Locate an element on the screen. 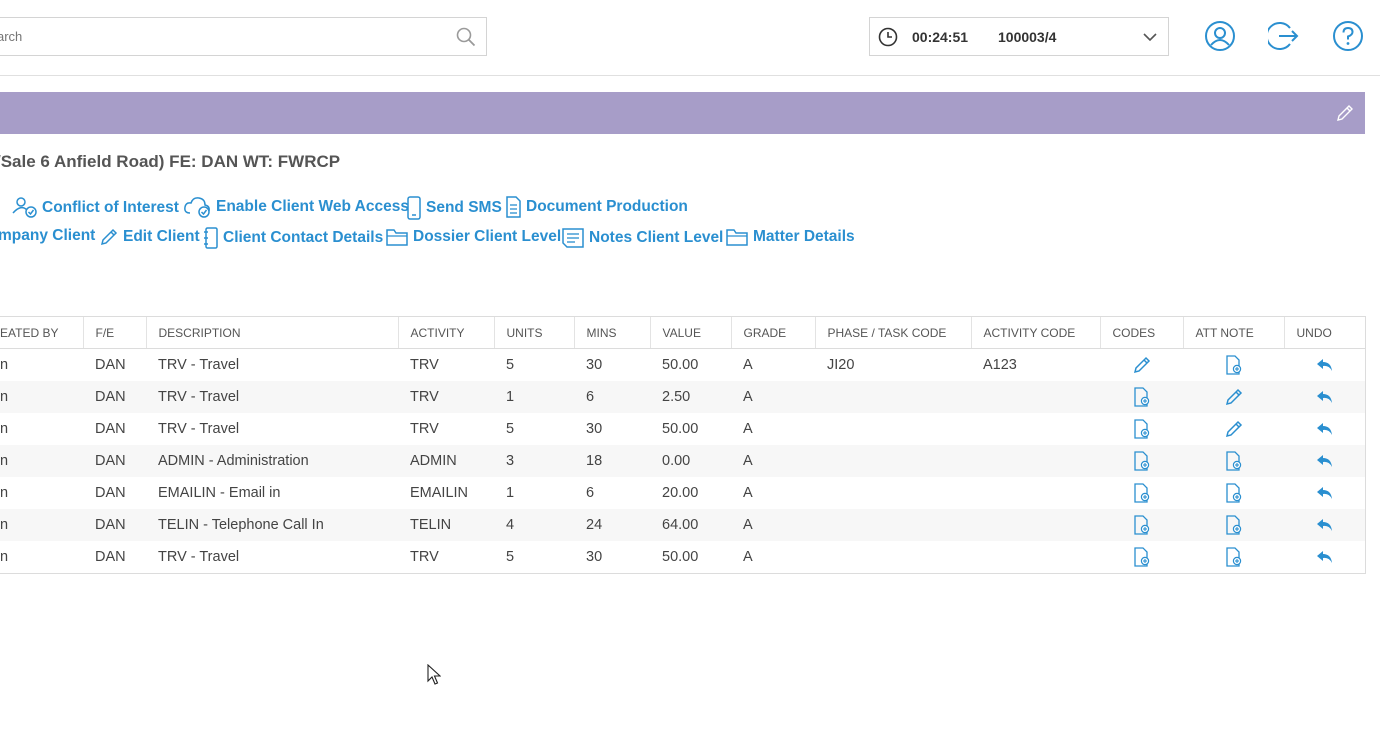 Image resolution: width=1380 pixels, height=756 pixels. search-input is located at coordinates (219, 36).